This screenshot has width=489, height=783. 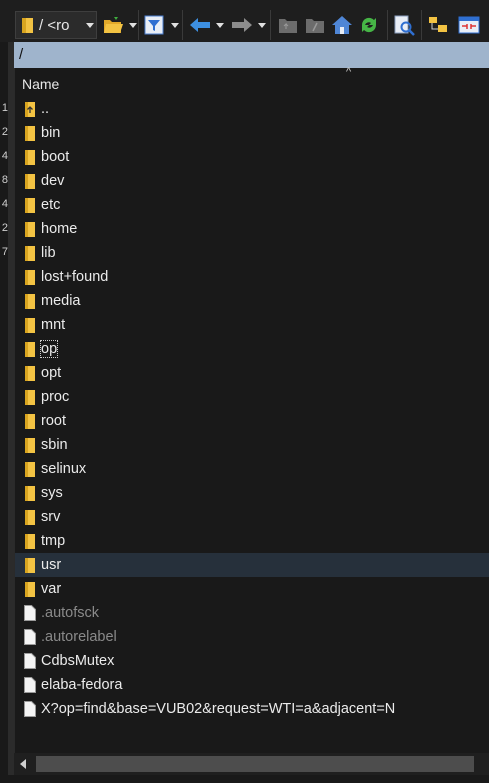 What do you see at coordinates (4, 180) in the screenshot?
I see `row-number: 8` at bounding box center [4, 180].